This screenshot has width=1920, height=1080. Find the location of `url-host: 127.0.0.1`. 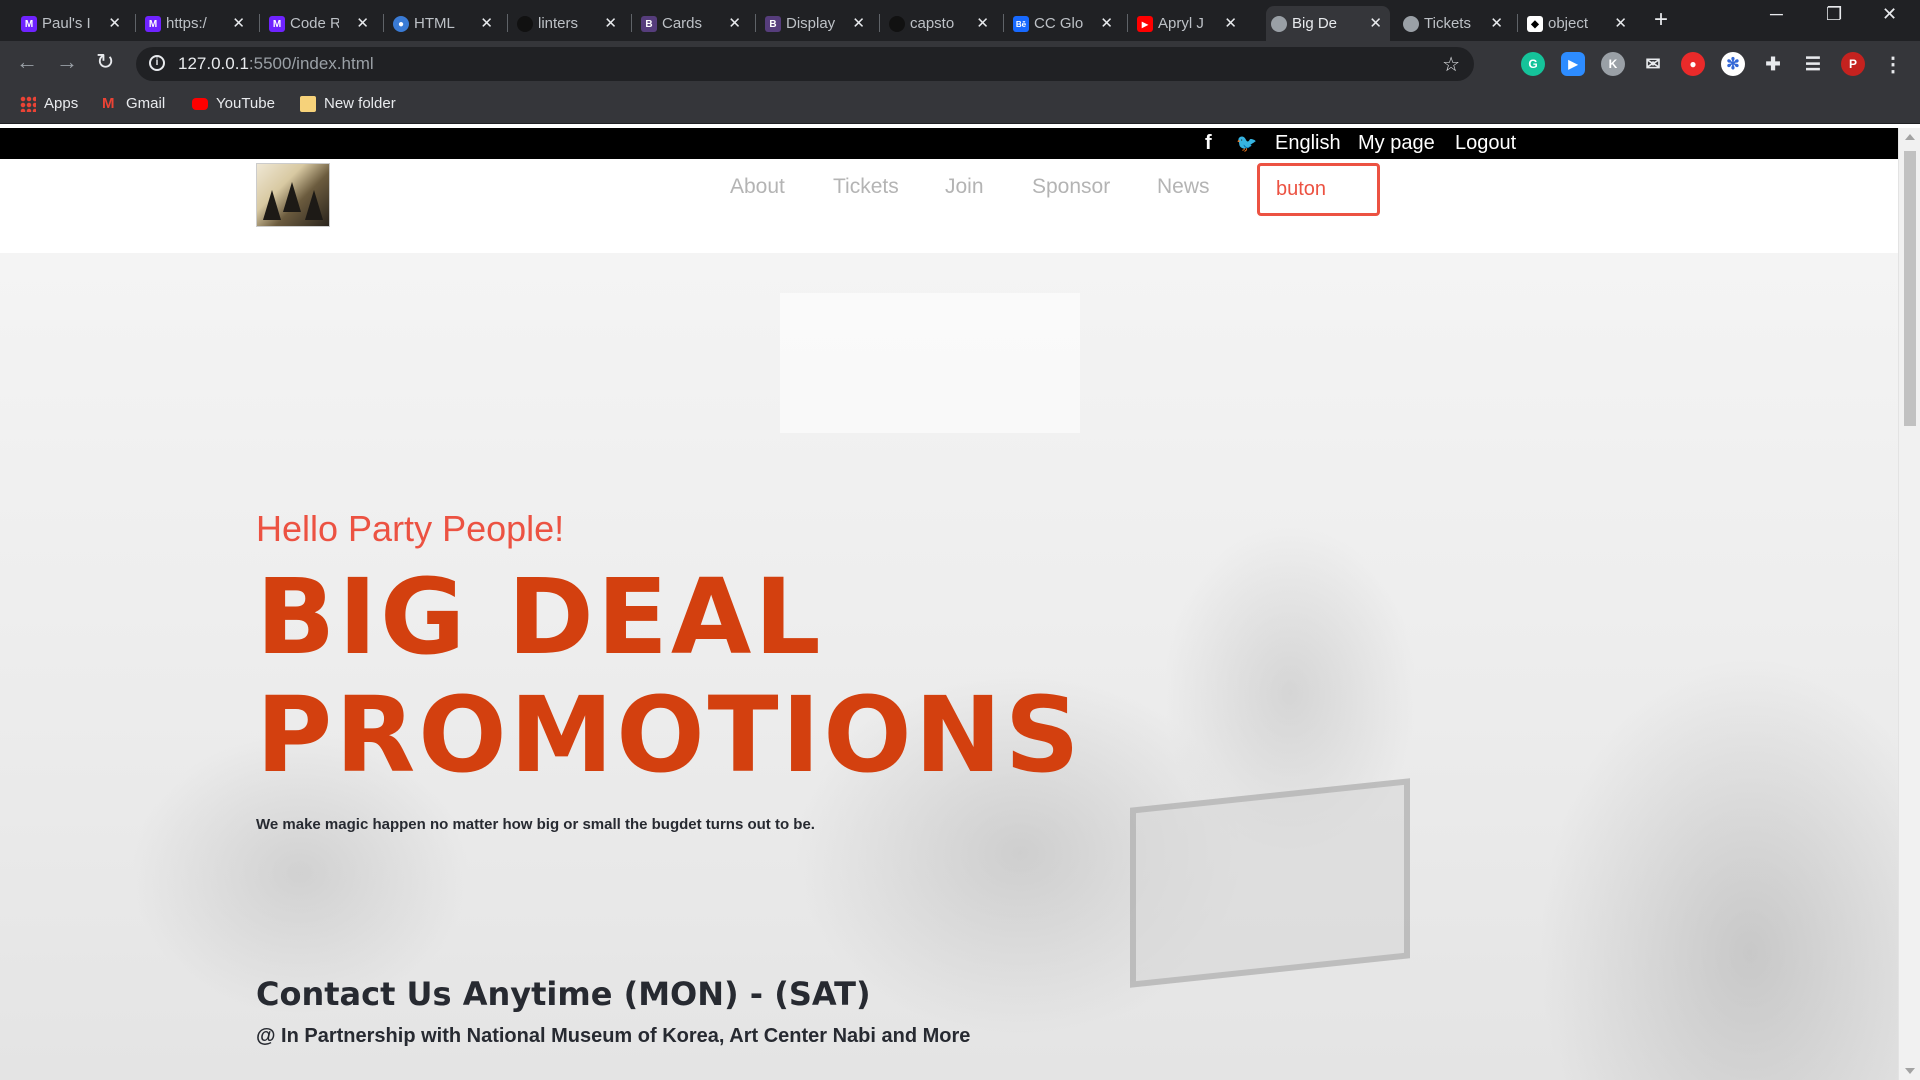

url-host: 127.0.0.1 is located at coordinates (213, 63).